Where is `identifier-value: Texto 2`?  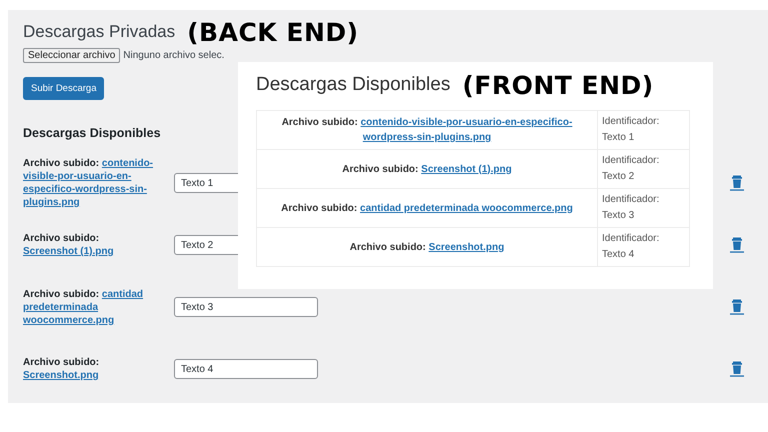 identifier-value: Texto 2 is located at coordinates (619, 177).